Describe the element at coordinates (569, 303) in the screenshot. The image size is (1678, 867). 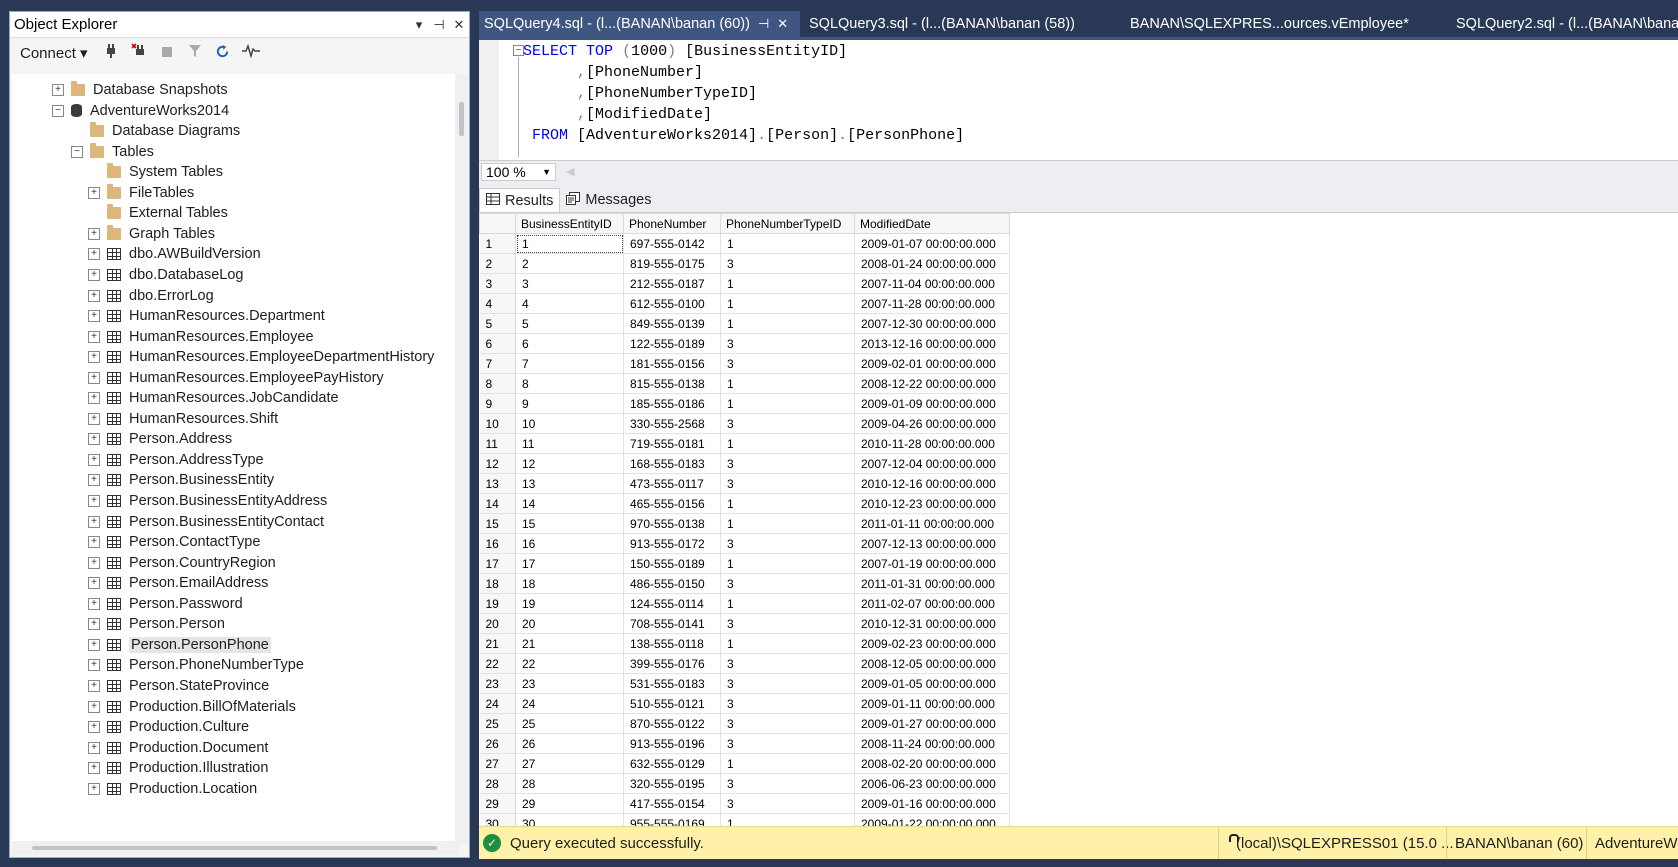
I see `table-cell: 4` at that location.